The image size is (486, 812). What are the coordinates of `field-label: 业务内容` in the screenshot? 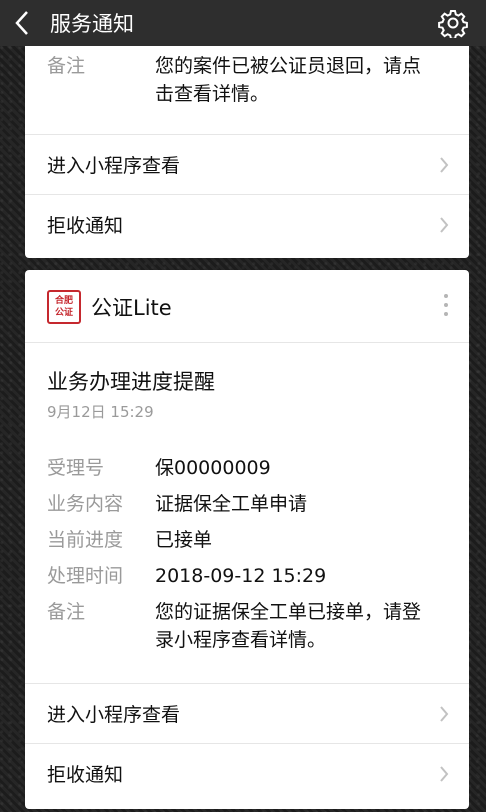 It's located at (85, 504).